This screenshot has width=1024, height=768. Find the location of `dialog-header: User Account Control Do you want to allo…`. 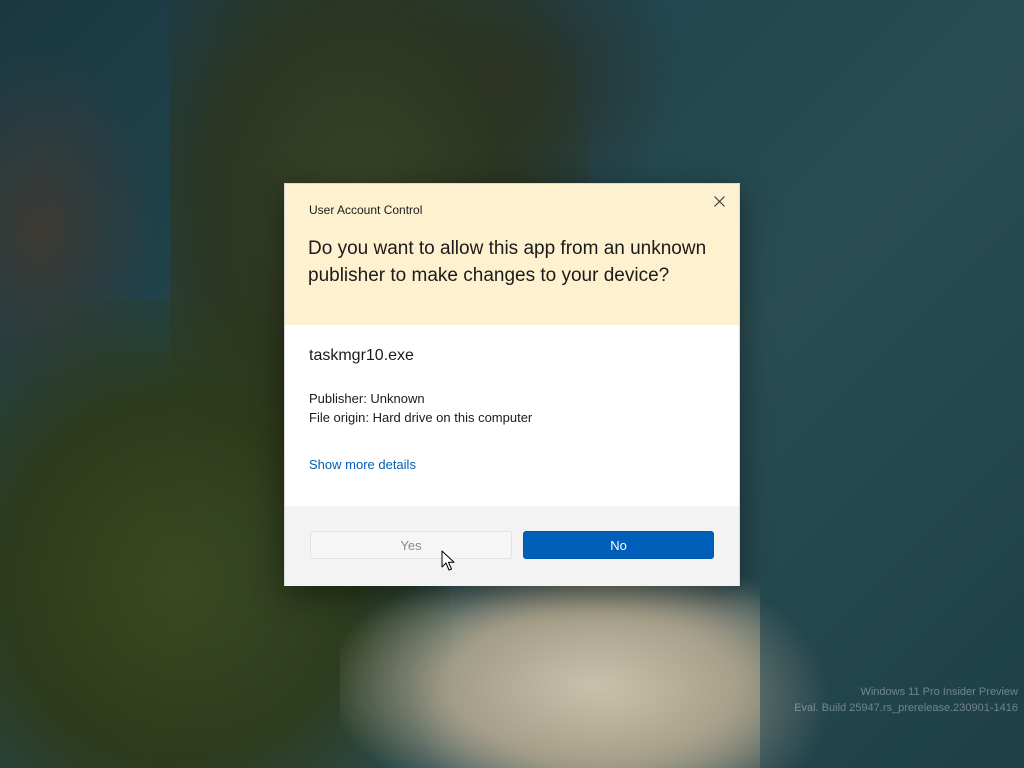

dialog-header: User Account Control Do you want to allo… is located at coordinates (512, 254).